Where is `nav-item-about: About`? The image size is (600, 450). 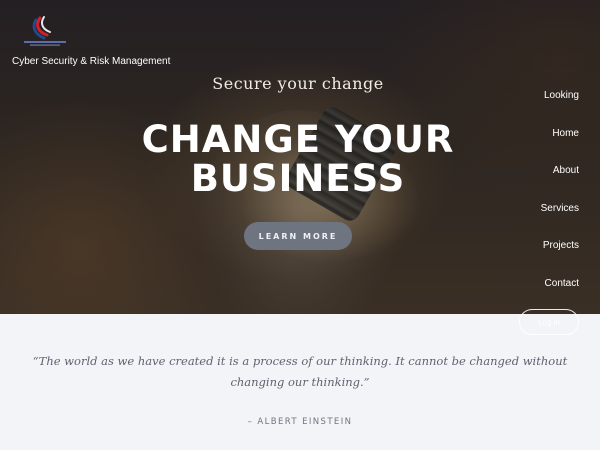 nav-item-about: About is located at coordinates (560, 182).